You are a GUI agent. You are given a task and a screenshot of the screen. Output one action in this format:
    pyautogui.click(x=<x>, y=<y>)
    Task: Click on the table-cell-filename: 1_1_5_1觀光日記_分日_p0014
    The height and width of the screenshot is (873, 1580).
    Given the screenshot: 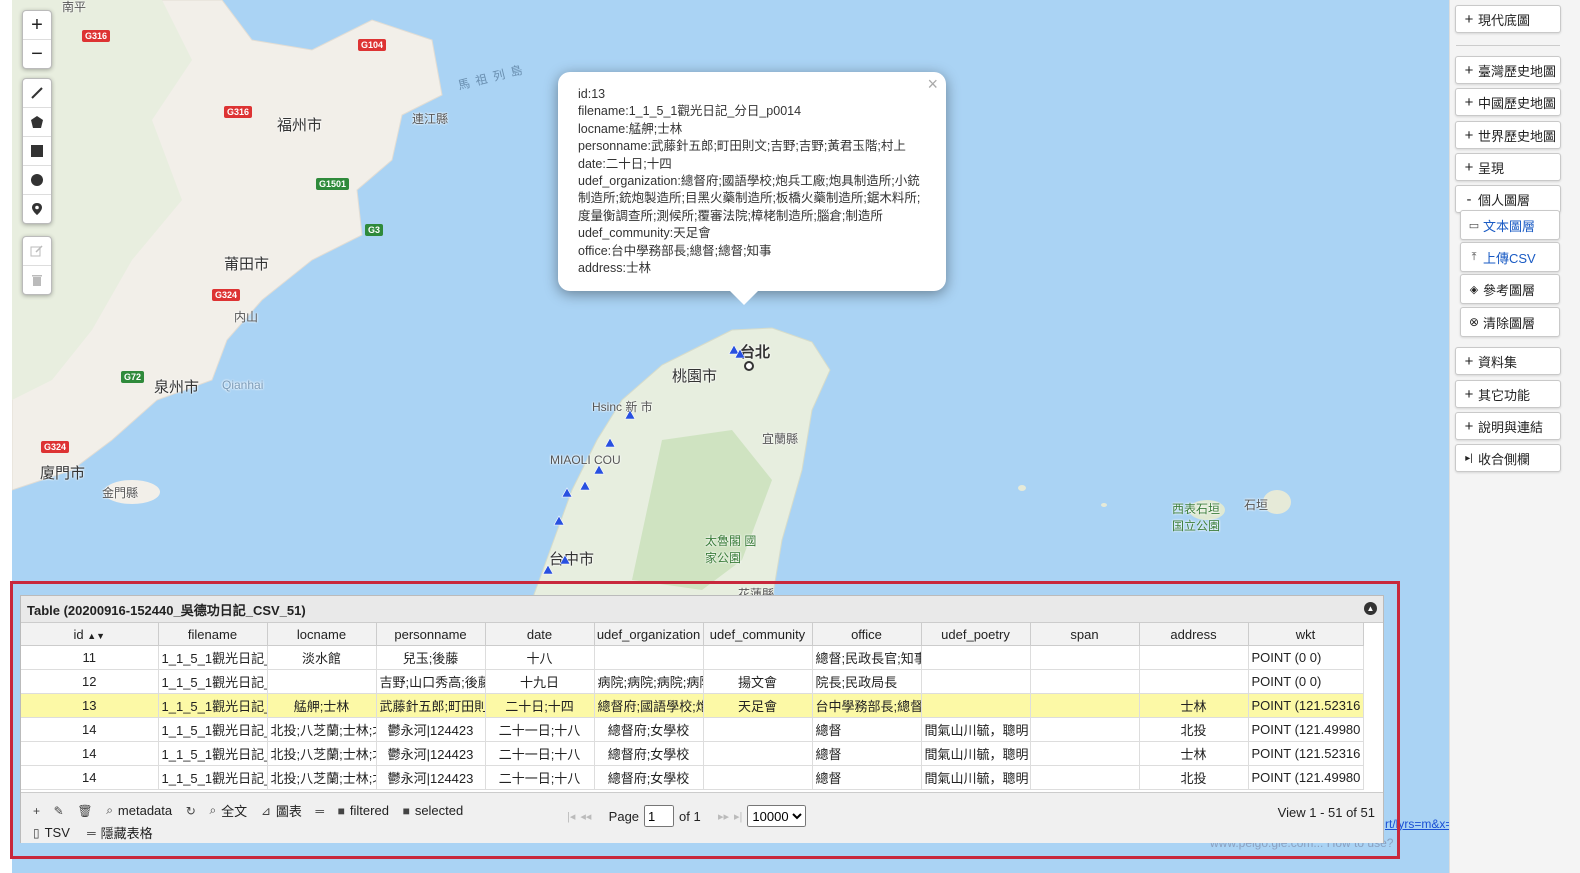 What is the action you would take?
    pyautogui.click(x=213, y=681)
    